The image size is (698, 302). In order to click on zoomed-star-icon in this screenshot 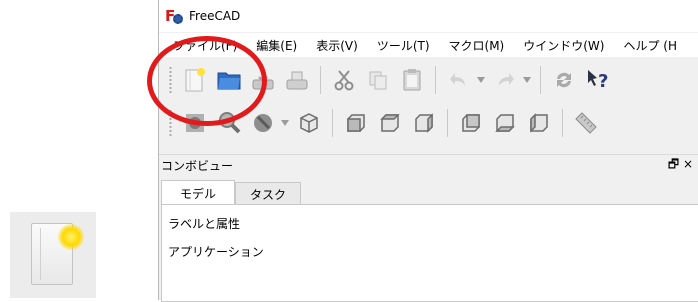, I will do `click(71, 237)`.